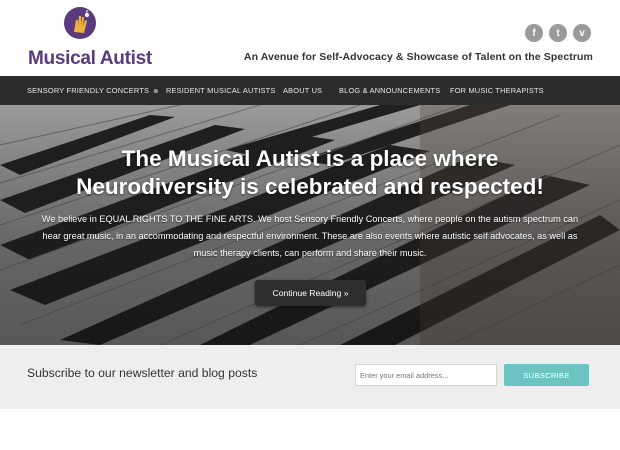 Image resolution: width=620 pixels, height=450 pixels. Describe the element at coordinates (426, 375) in the screenshot. I see `email-input` at that location.